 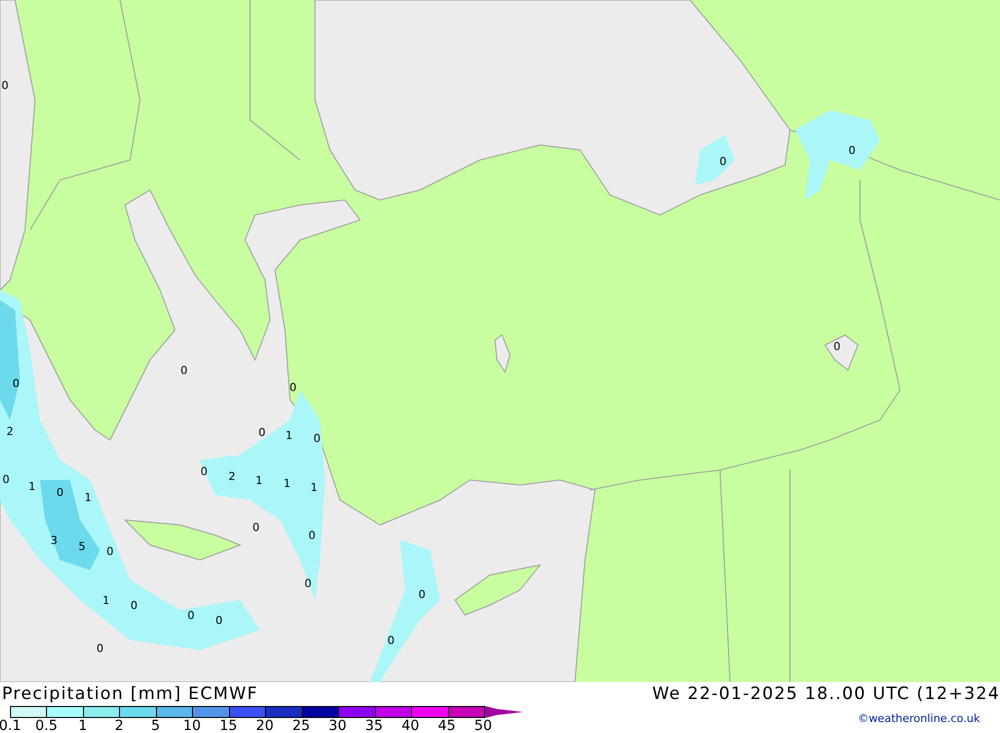 I want to click on precip-value-label: 5, so click(x=82, y=546).